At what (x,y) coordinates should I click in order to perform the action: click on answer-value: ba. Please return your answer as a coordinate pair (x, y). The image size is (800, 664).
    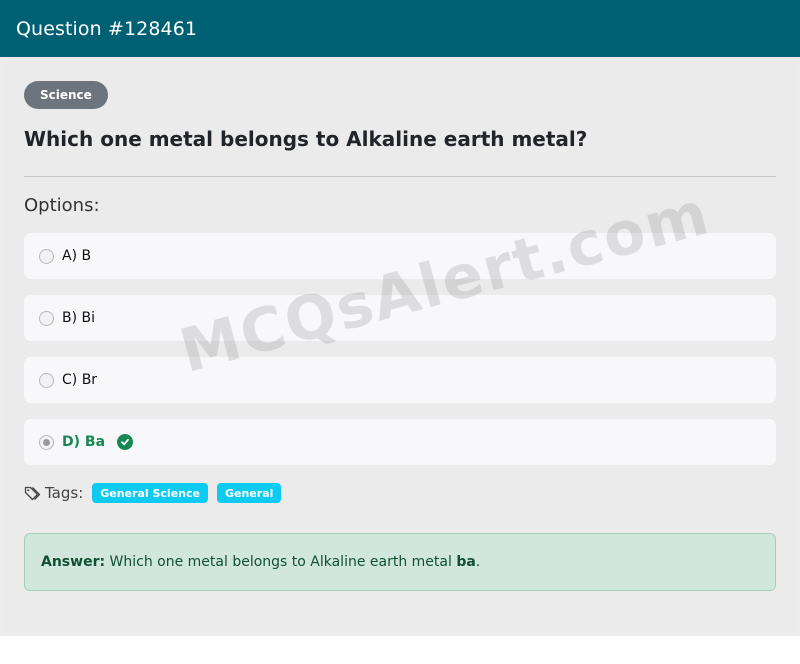
    Looking at the image, I should click on (466, 562).